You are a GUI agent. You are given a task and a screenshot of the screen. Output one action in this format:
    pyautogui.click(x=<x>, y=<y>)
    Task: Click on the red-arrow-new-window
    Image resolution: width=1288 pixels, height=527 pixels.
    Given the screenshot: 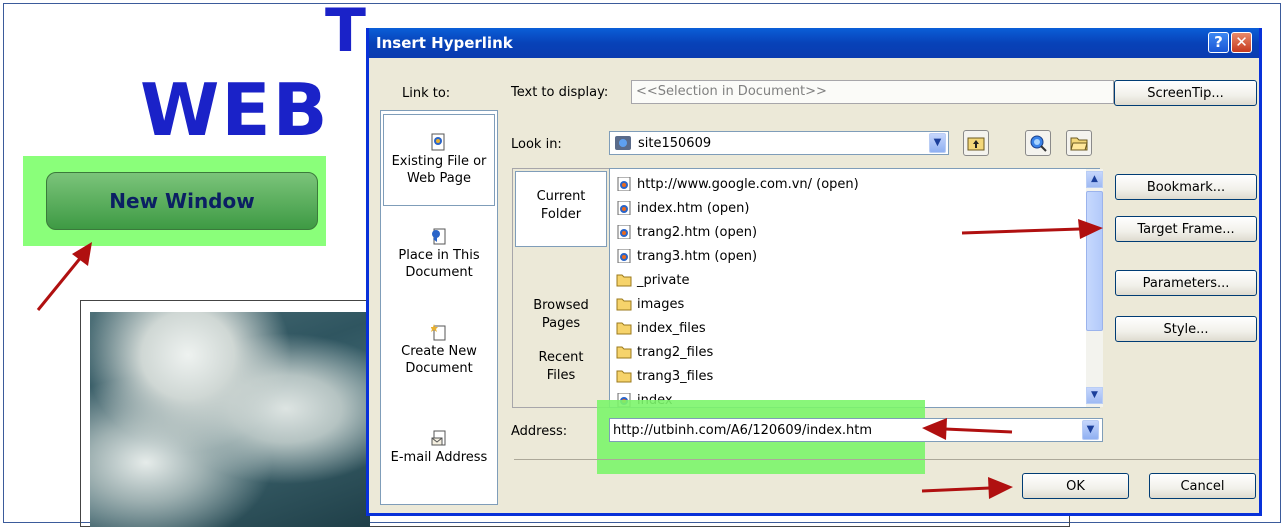 What is the action you would take?
    pyautogui.click(x=67, y=276)
    